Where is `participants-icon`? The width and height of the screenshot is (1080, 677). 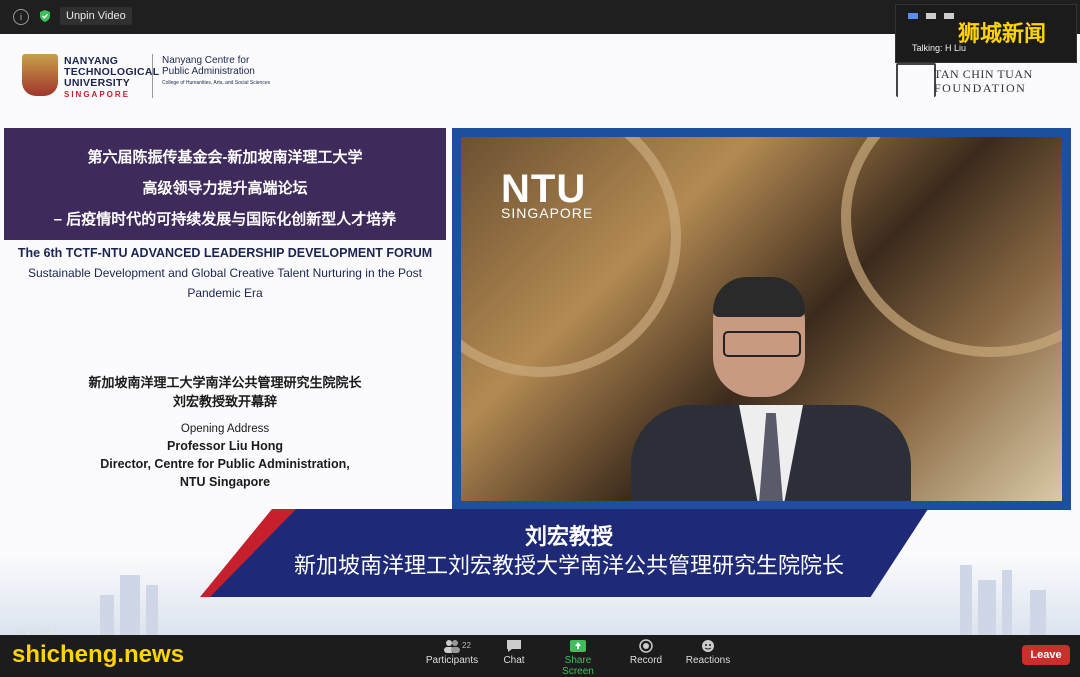
participants-icon is located at coordinates (452, 646).